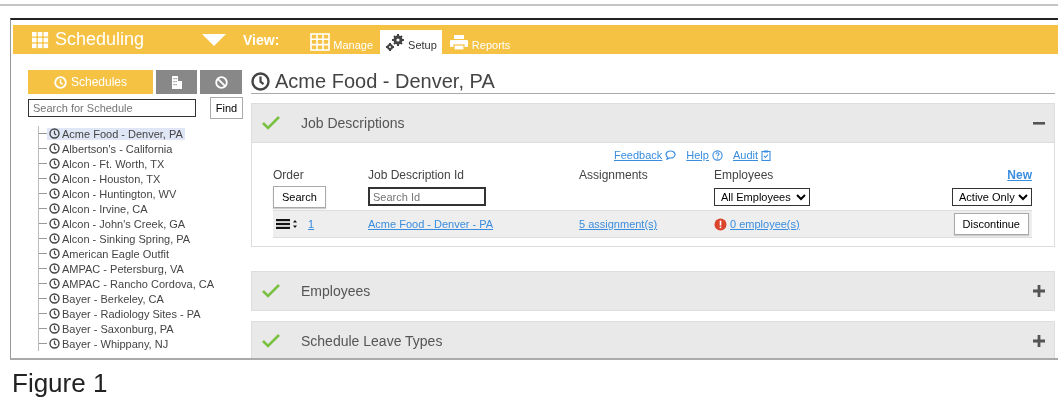  I want to click on section-header: Schedule Leave Types, so click(653, 339).